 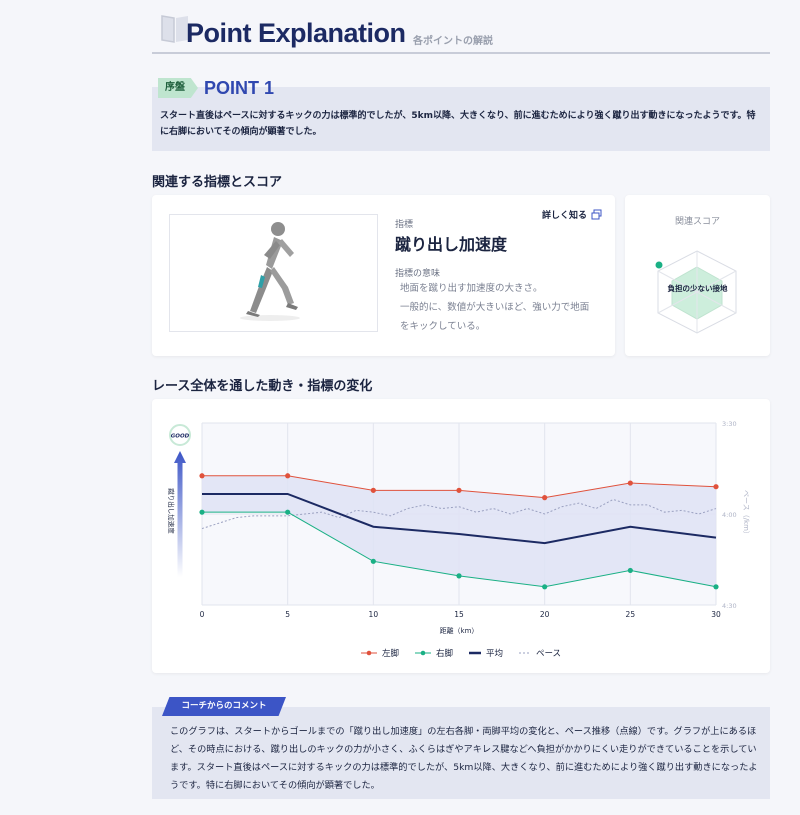 What do you see at coordinates (453, 41) in the screenshot?
I see `page-subtitle: 各ポイントの解説` at bounding box center [453, 41].